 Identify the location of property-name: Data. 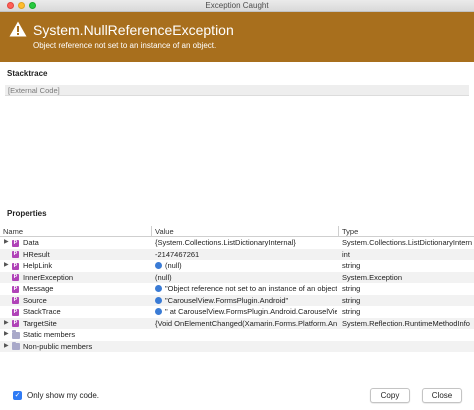
(31, 242).